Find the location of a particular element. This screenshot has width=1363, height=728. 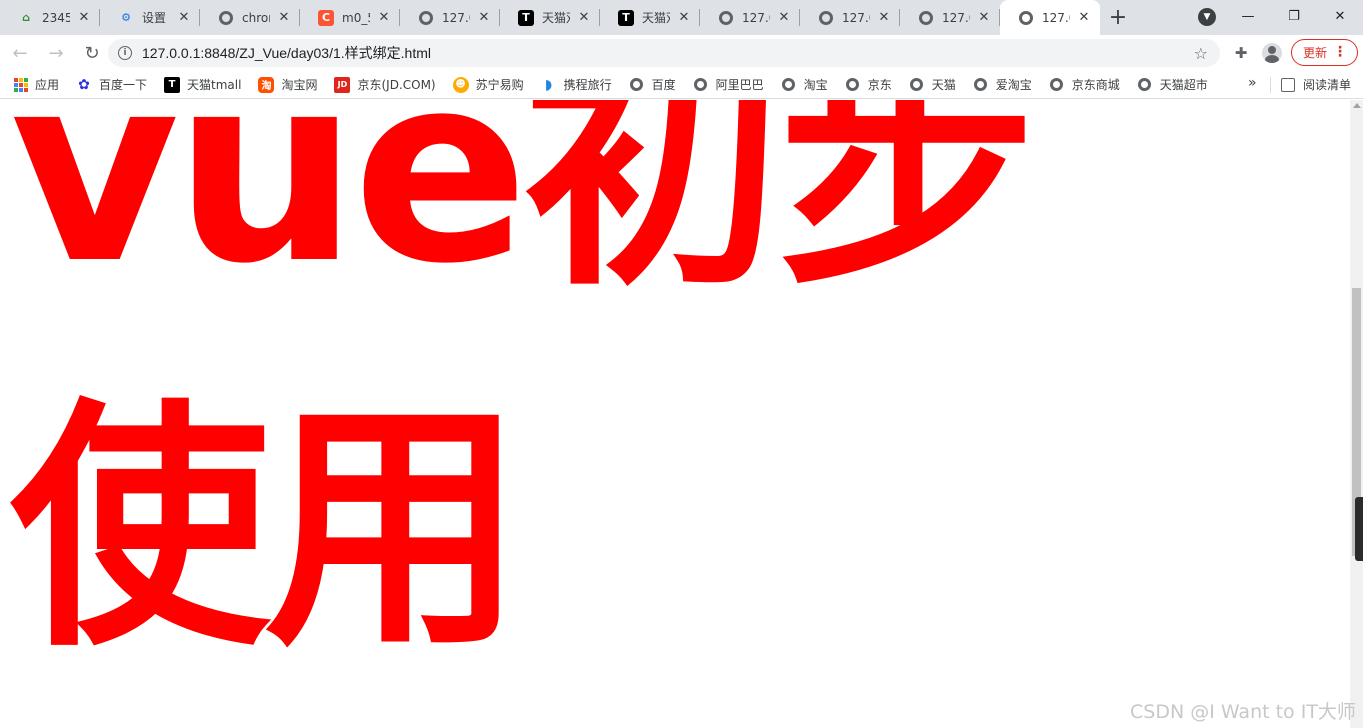

tab-3: chrome ✕ is located at coordinates (250, 17).